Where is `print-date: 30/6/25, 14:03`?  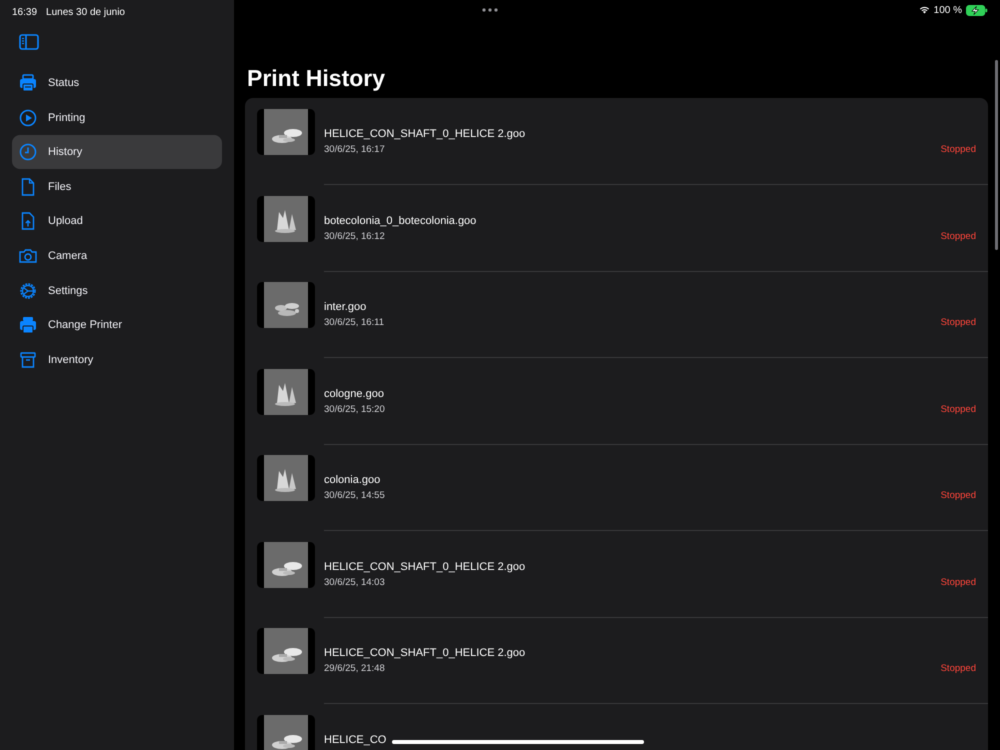 print-date: 30/6/25, 14:03 is located at coordinates (355, 582).